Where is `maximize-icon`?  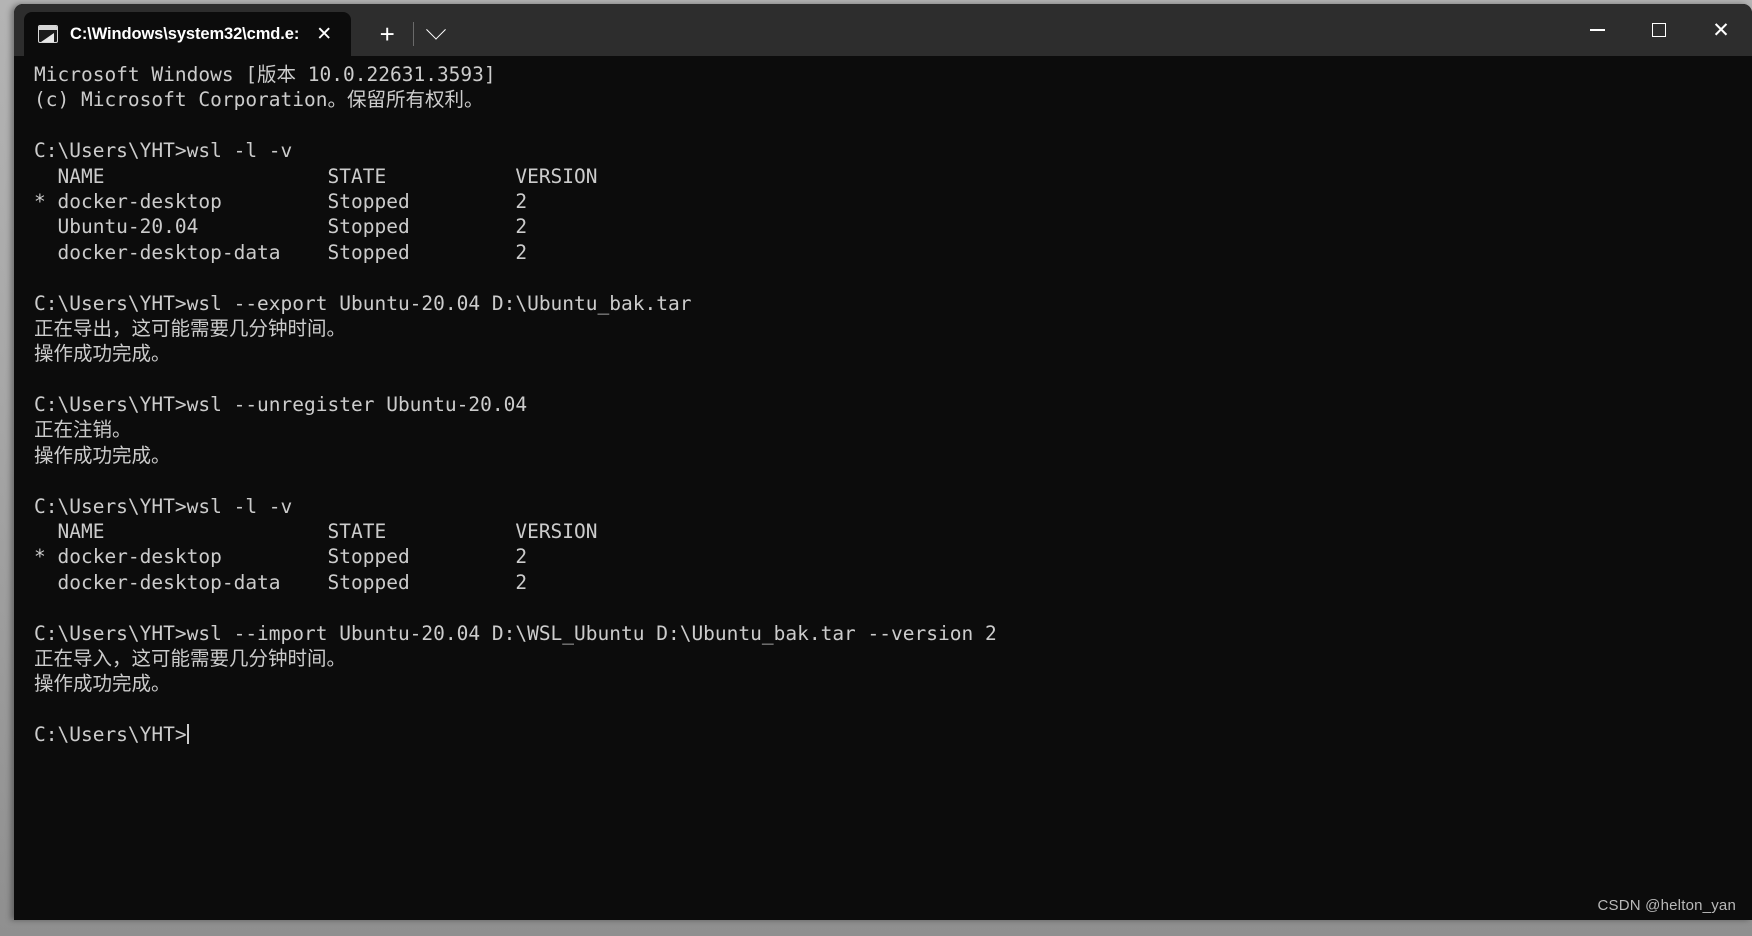
maximize-icon is located at coordinates (1659, 30).